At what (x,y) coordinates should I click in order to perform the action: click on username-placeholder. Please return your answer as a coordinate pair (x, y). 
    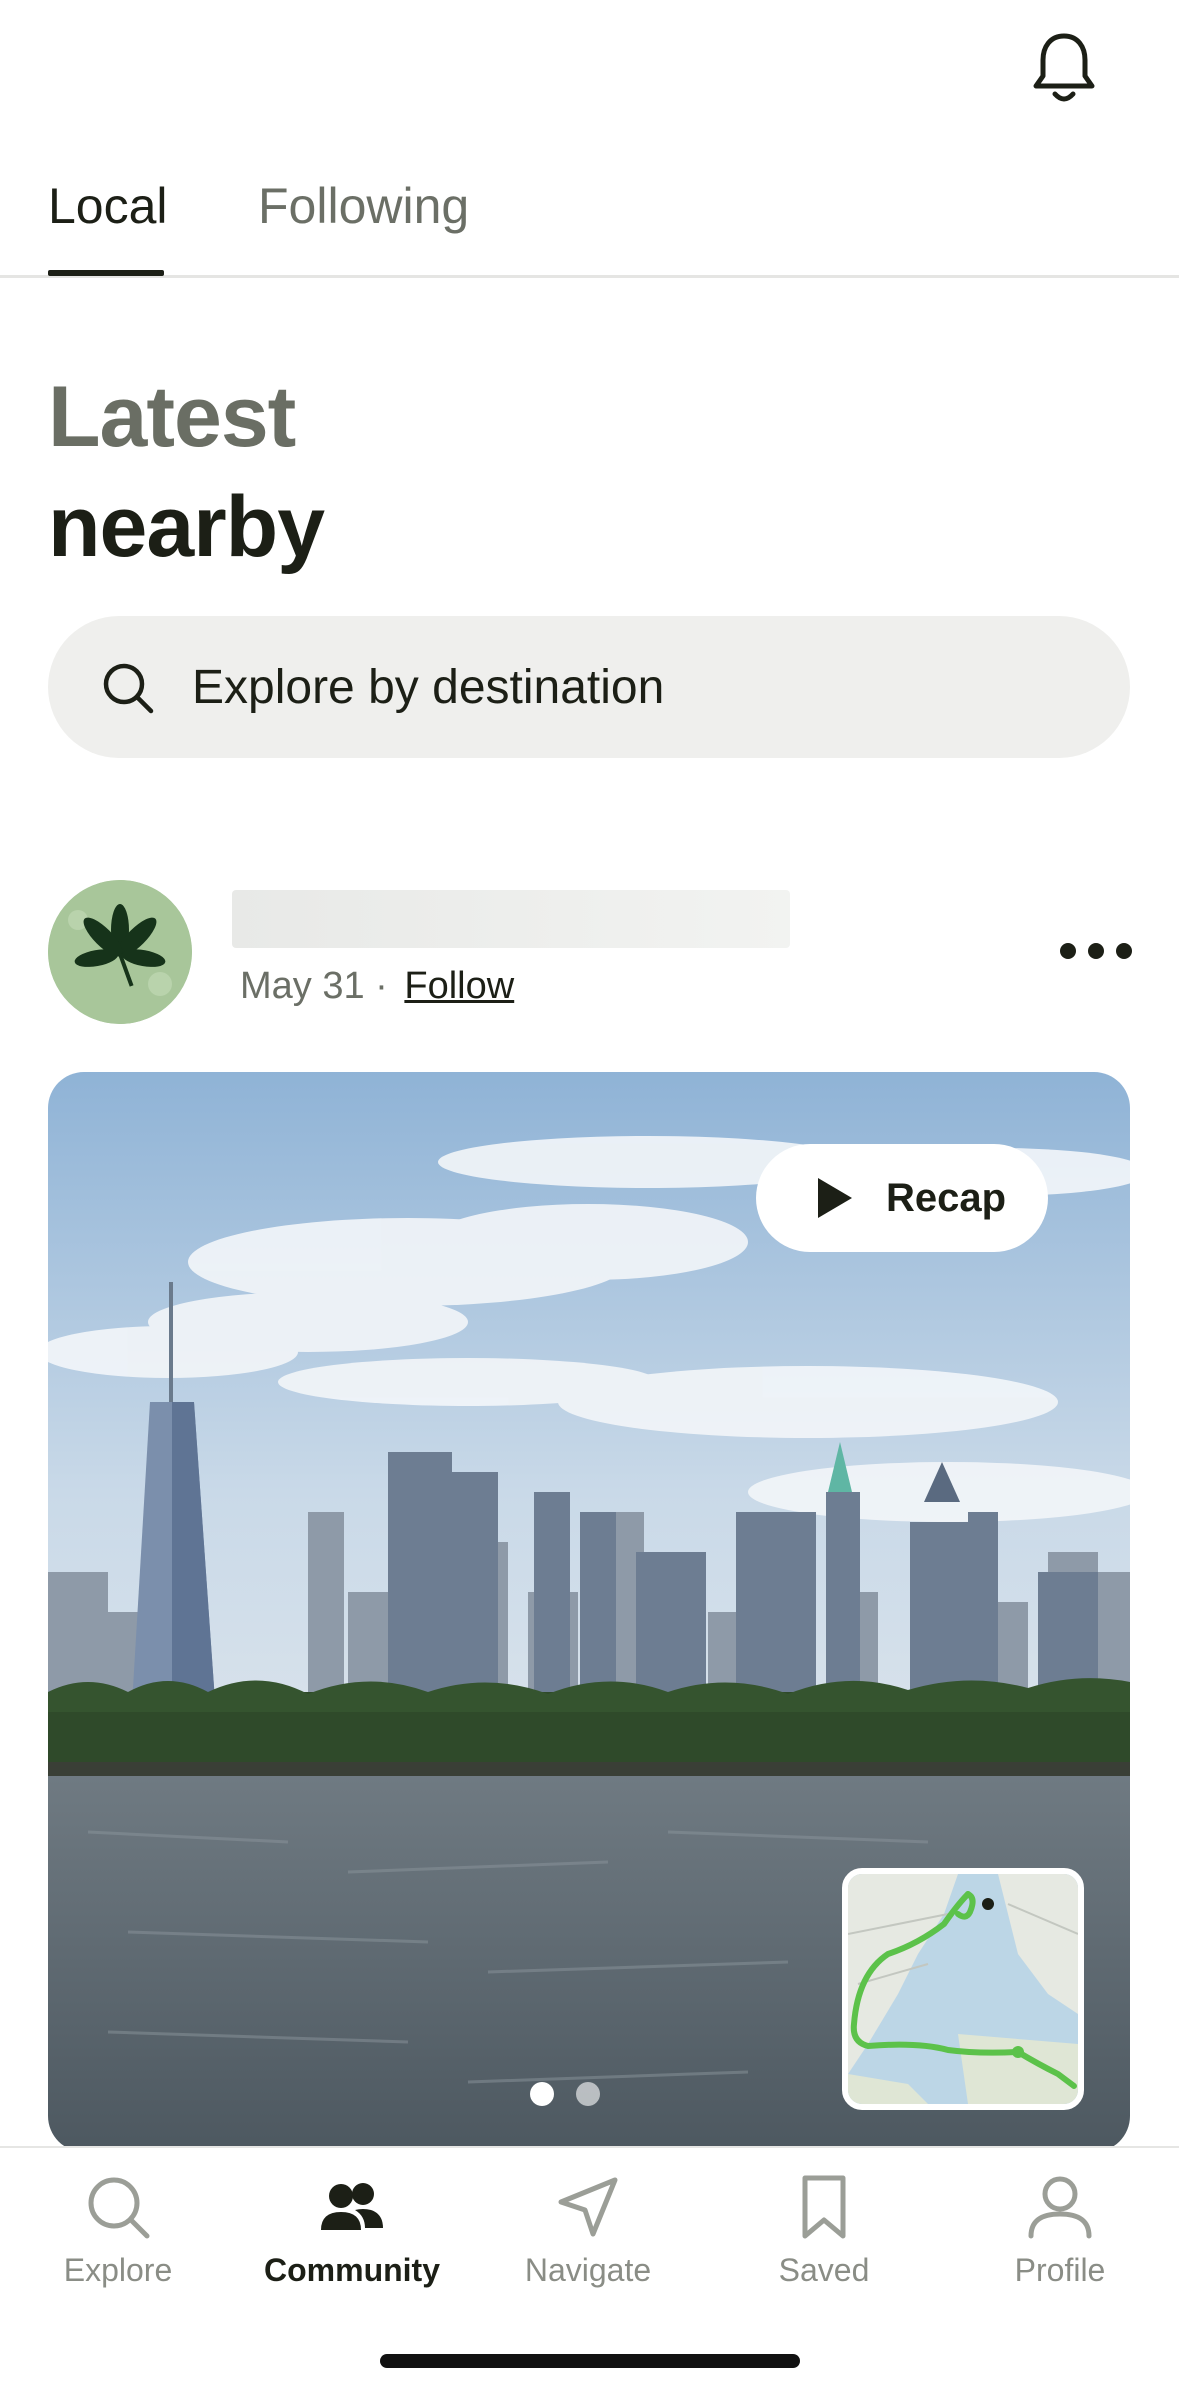
    Looking at the image, I should click on (511, 919).